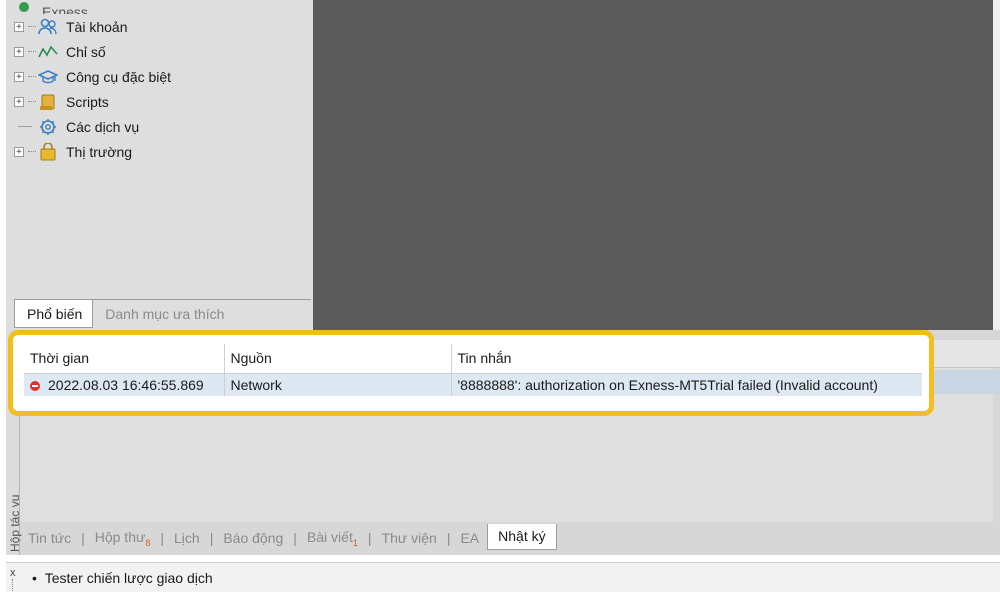 Image resolution: width=1000 pixels, height=600 pixels. I want to click on tree-item-label: Thị trường, so click(99, 151).